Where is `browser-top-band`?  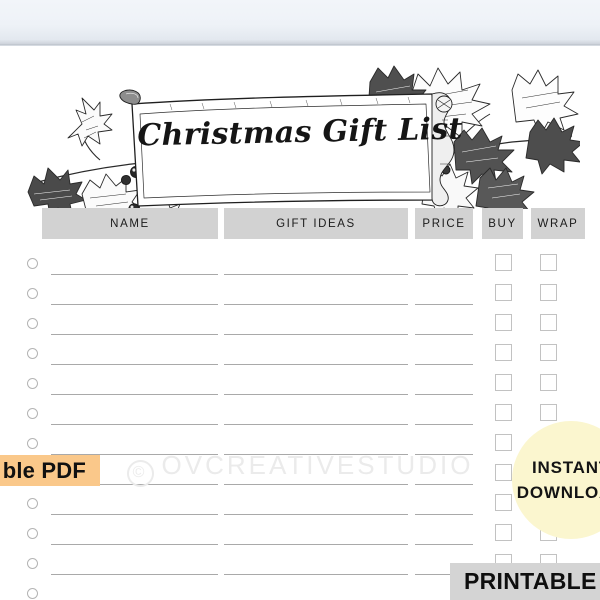
browser-top-band is located at coordinates (300, 22).